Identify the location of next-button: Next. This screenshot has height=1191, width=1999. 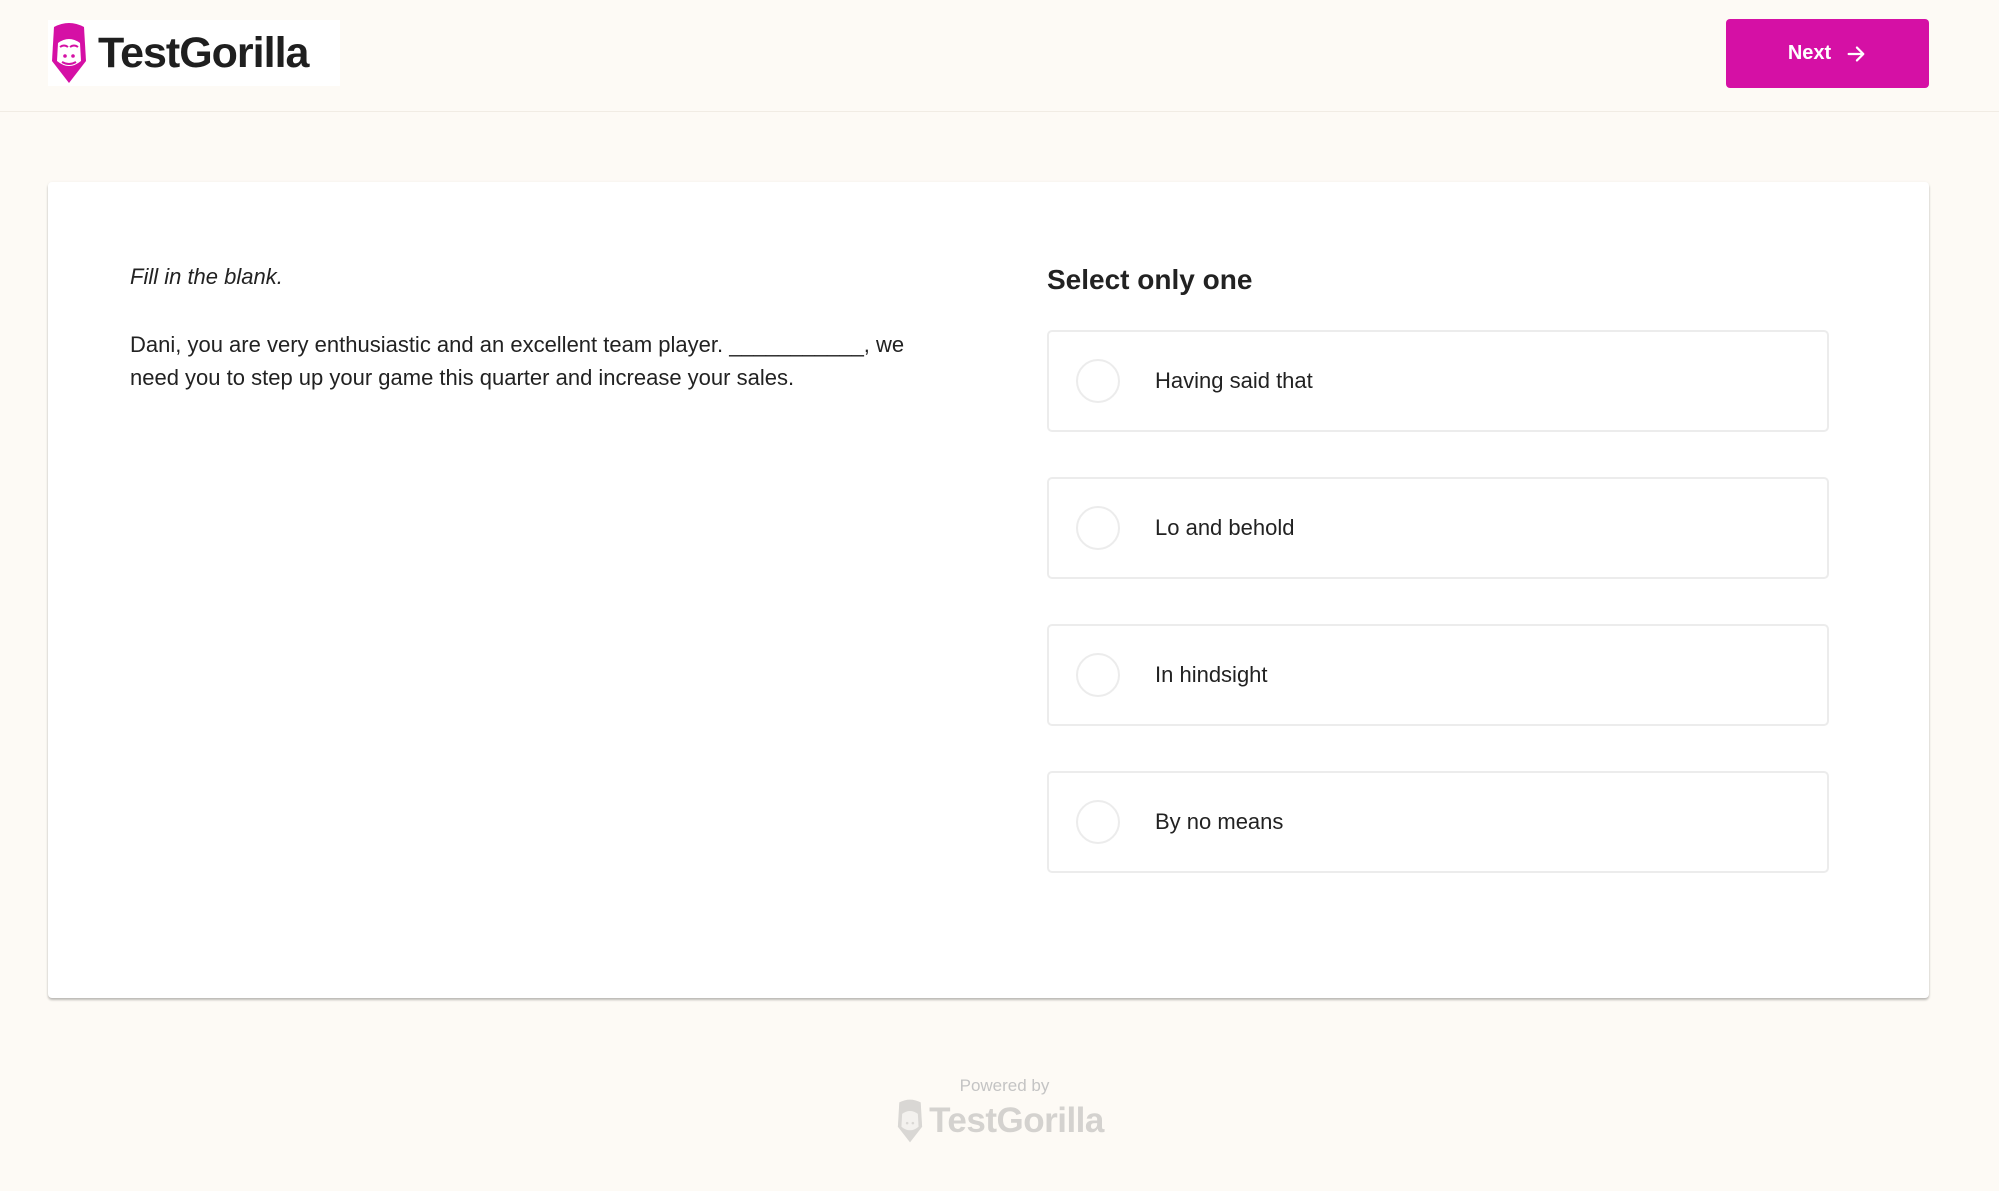
(1827, 53).